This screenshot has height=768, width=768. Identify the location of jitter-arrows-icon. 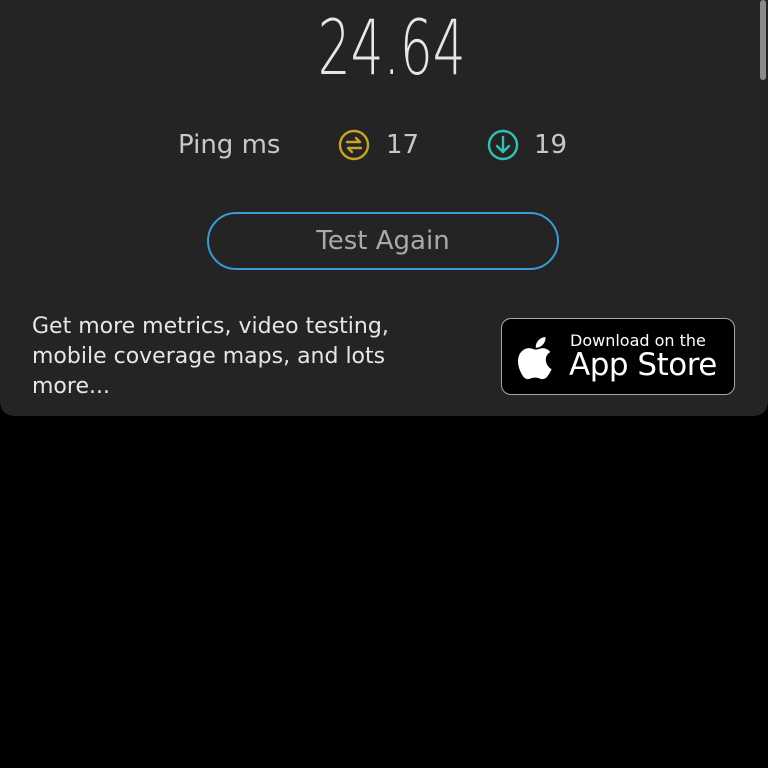
(354, 145).